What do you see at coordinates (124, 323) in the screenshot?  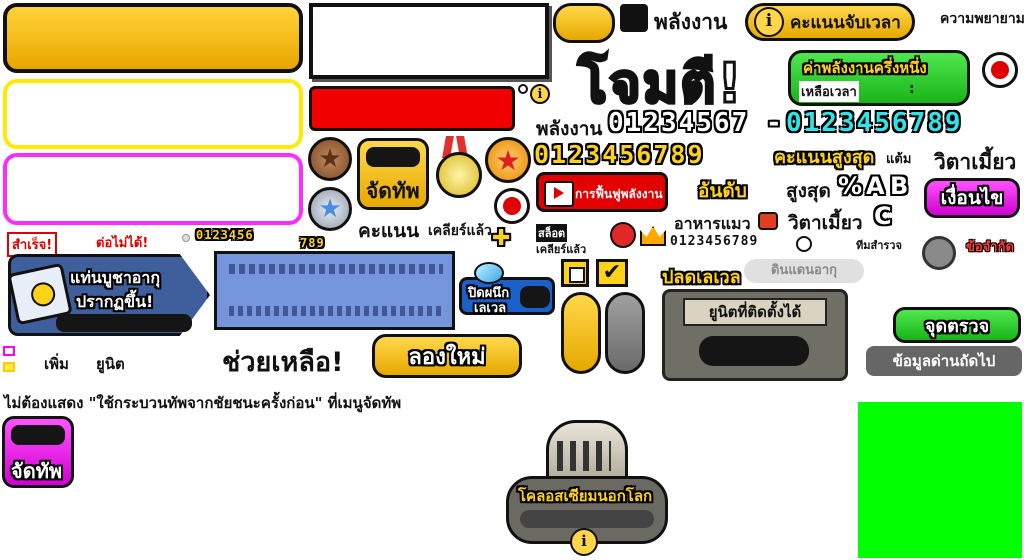 I see `gacha-slot` at bounding box center [124, 323].